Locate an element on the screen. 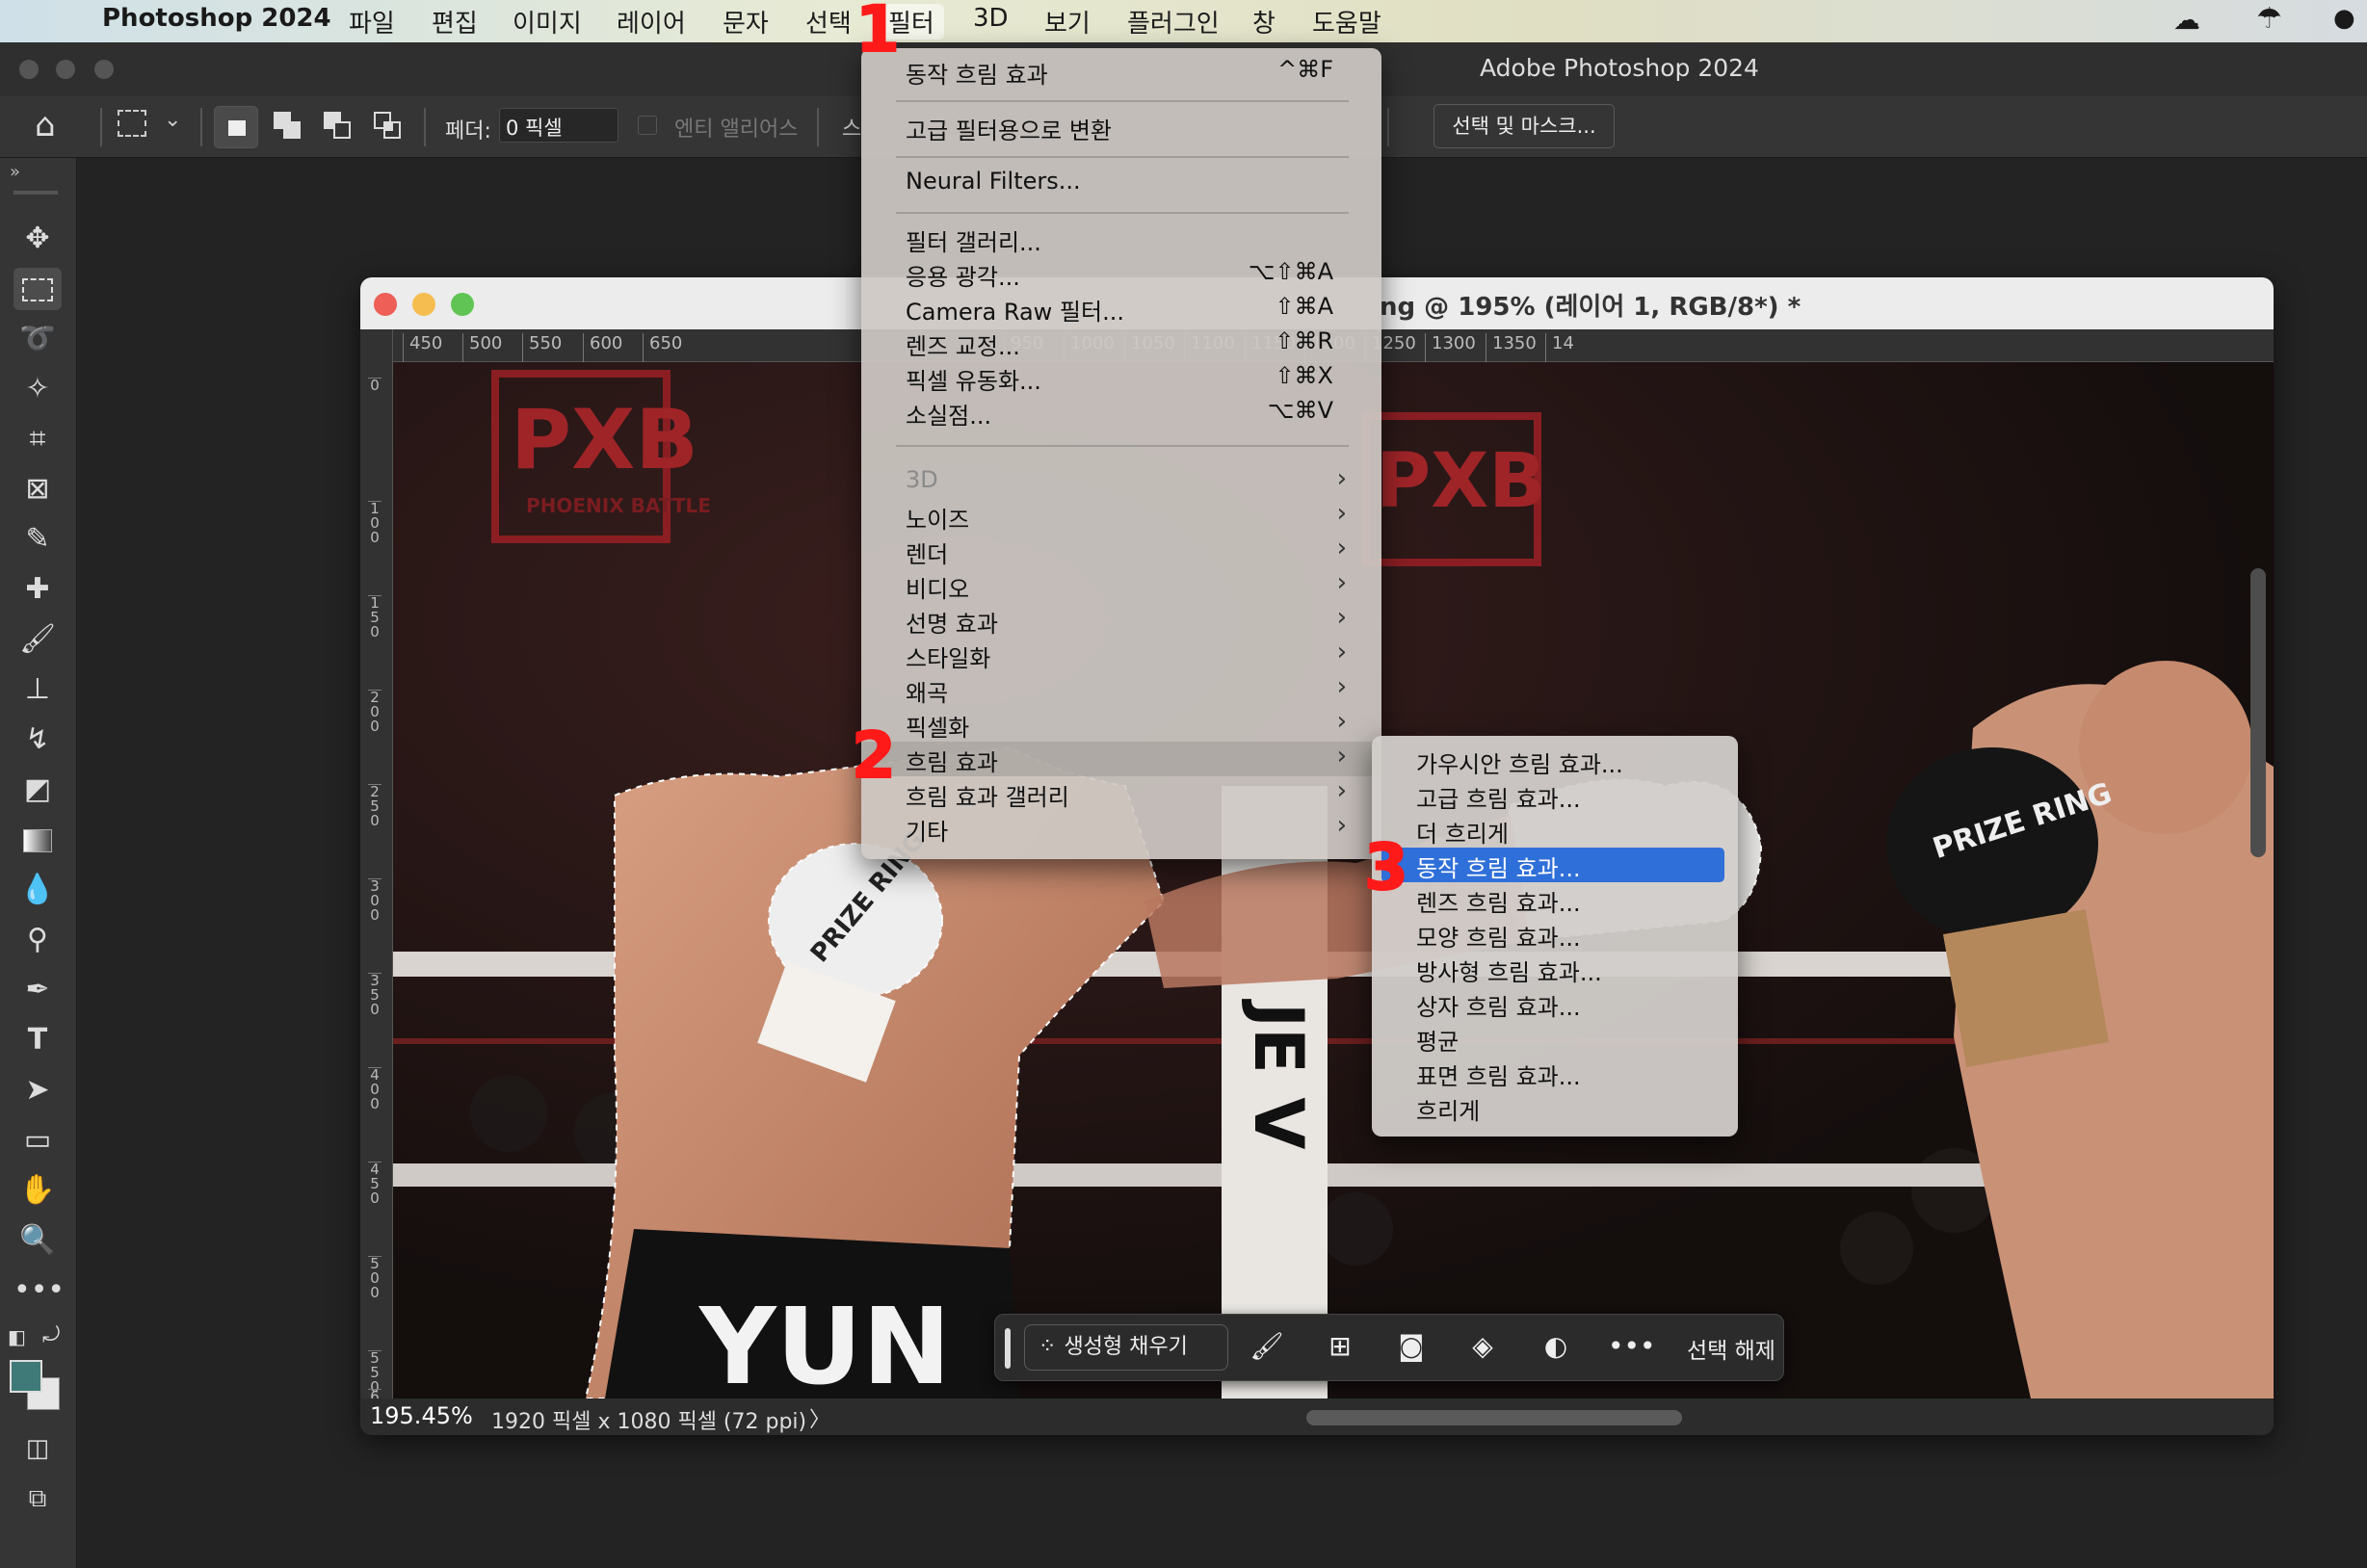  menu-item-liquify: 픽셀 유동화... ⇧⌘X is located at coordinates (1121, 377).